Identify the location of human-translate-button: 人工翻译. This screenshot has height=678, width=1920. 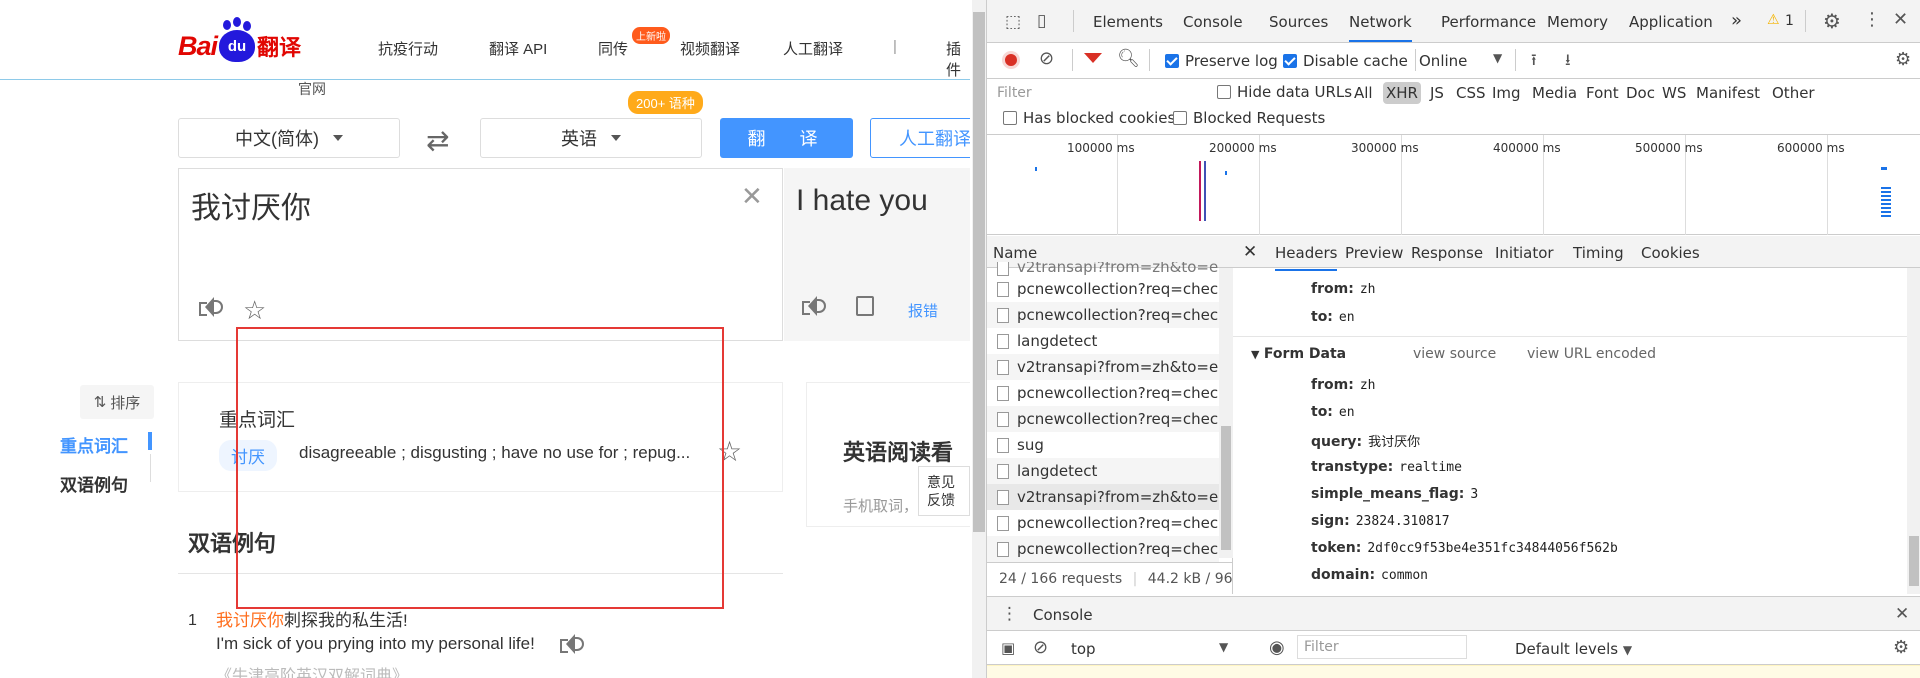
(920, 138).